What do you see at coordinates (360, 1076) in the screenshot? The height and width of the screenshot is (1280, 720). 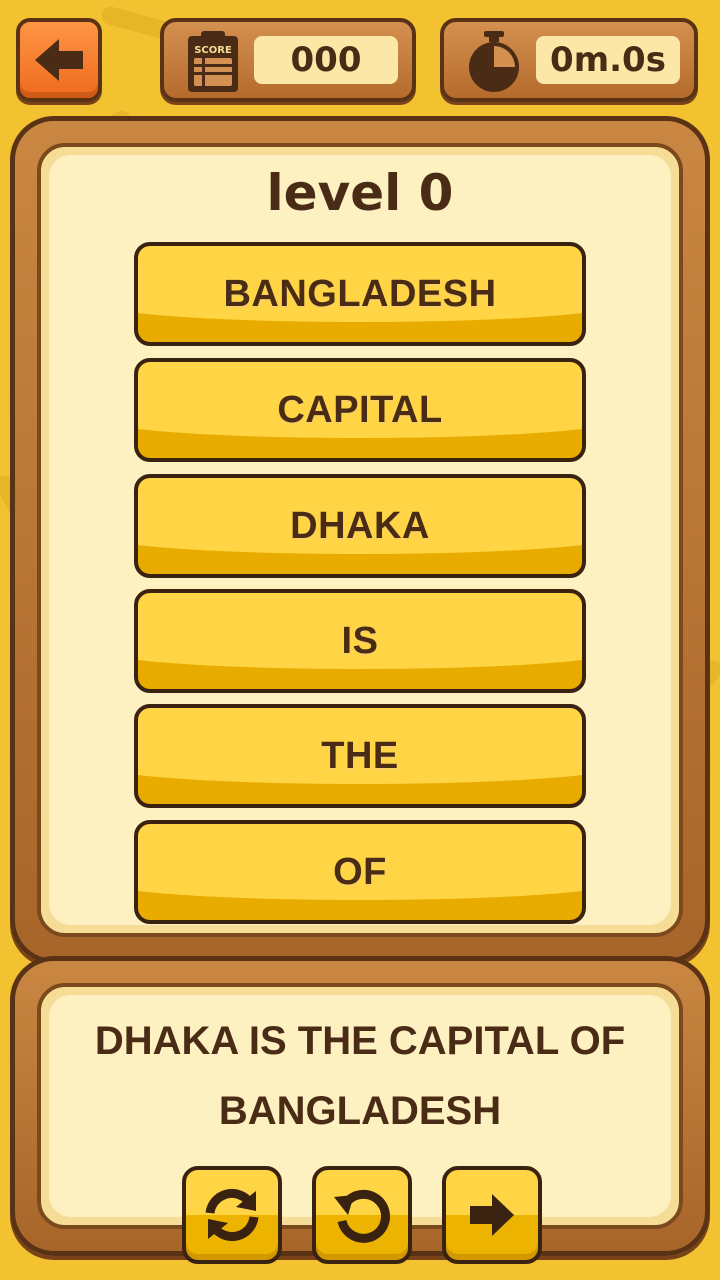 I see `answer-sentence: DHAKA IS THE CAPITAL OF BANGLADESH` at bounding box center [360, 1076].